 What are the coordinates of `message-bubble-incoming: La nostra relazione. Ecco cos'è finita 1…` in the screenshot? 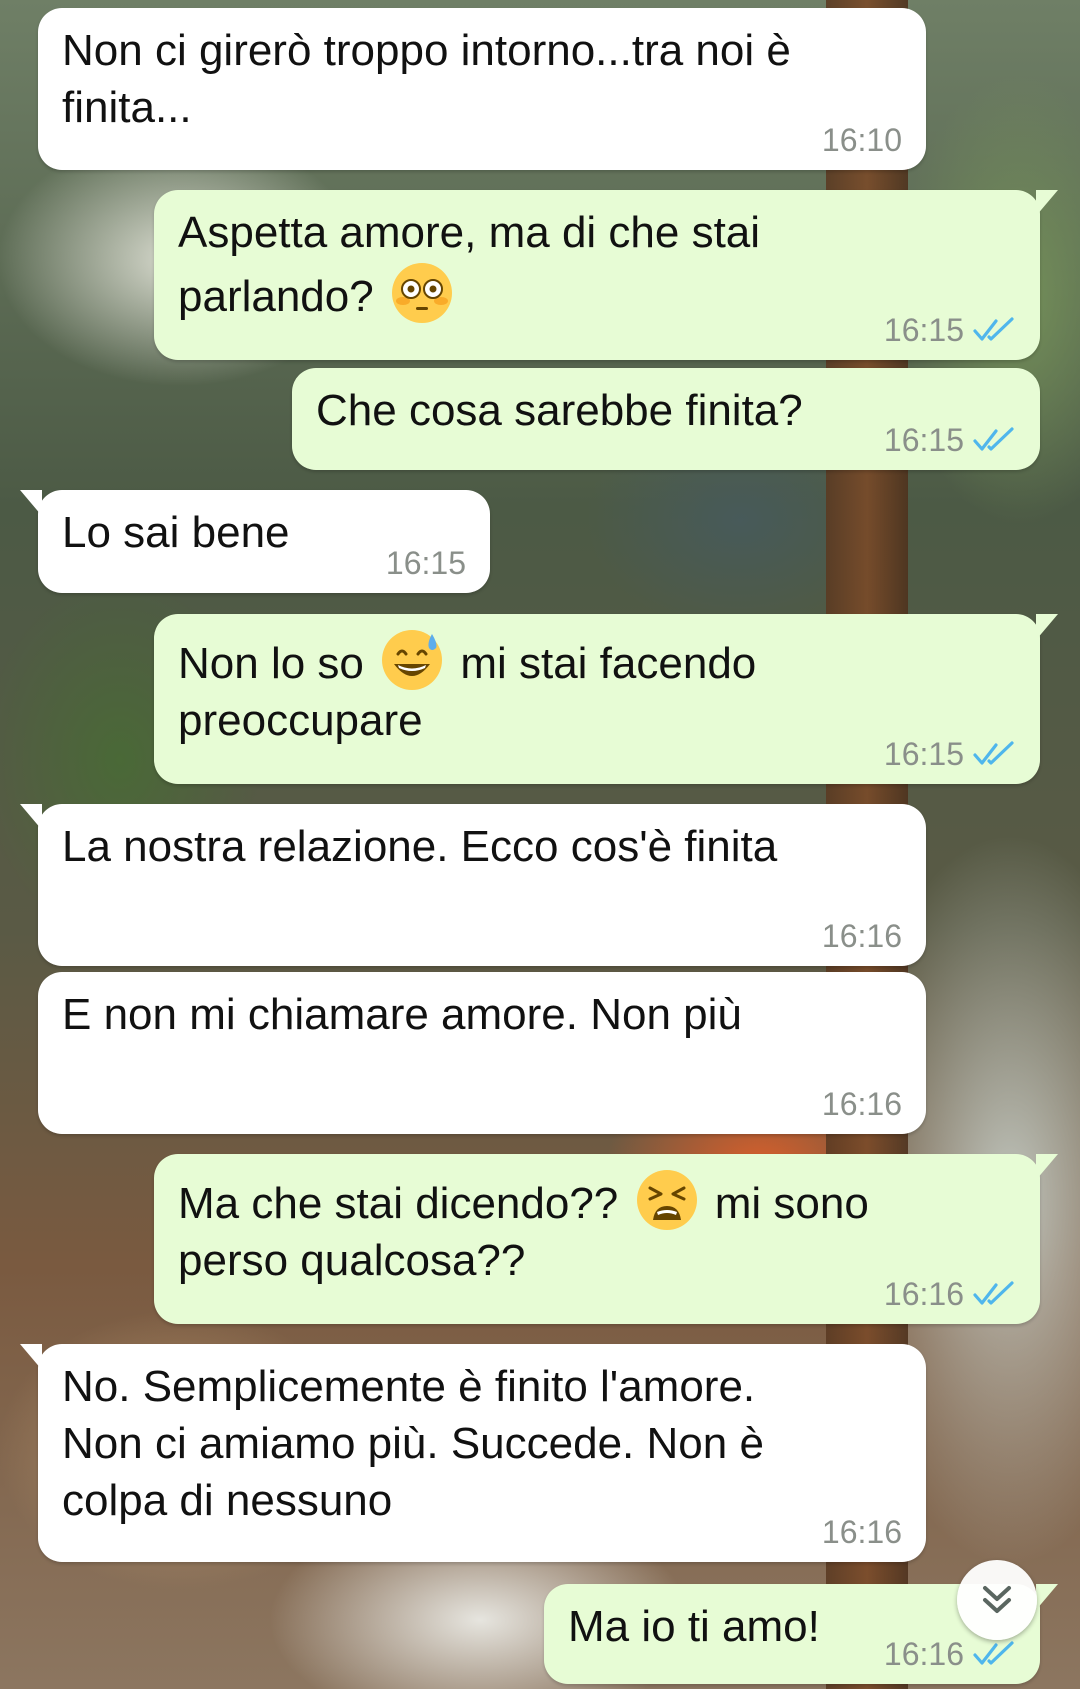 It's located at (473, 885).